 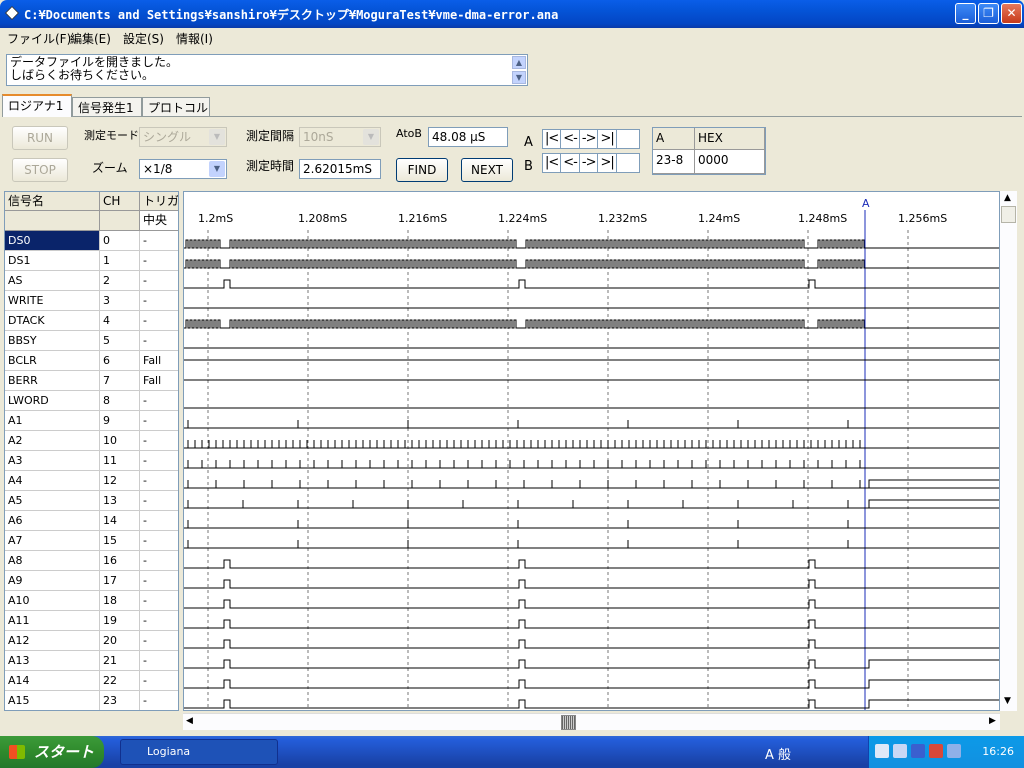 What do you see at coordinates (954, 751) in the screenshot?
I see `volume-icon` at bounding box center [954, 751].